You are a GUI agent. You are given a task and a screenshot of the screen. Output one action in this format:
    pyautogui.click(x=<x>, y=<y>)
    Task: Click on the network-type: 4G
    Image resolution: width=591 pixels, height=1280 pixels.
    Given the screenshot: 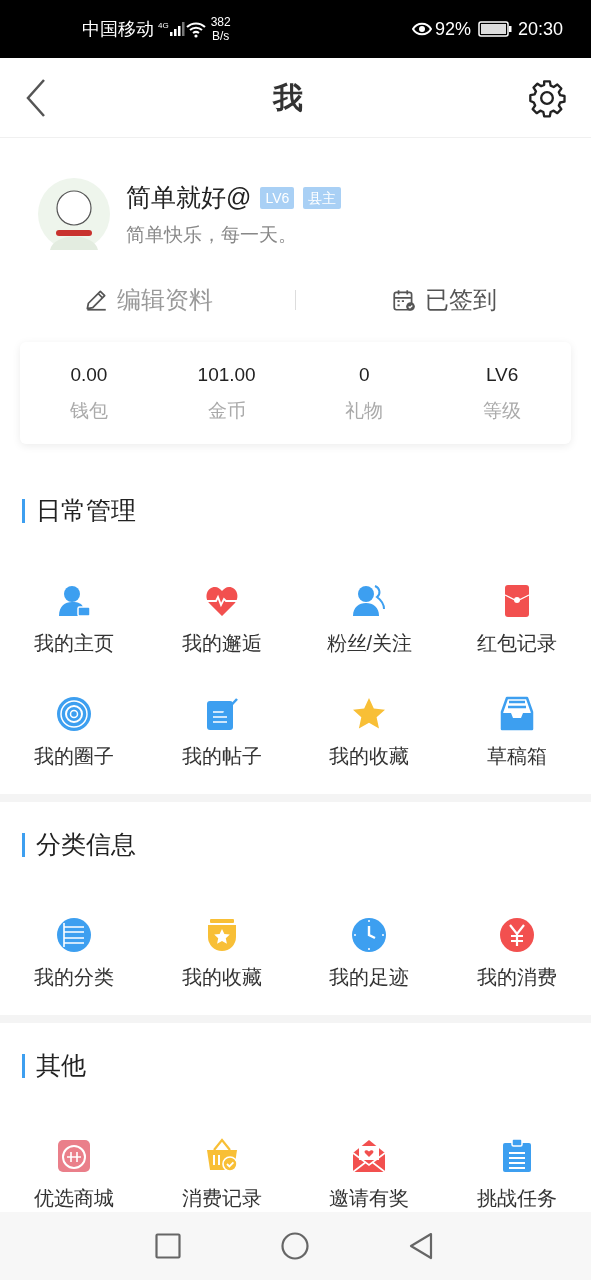 What is the action you would take?
    pyautogui.click(x=163, y=26)
    